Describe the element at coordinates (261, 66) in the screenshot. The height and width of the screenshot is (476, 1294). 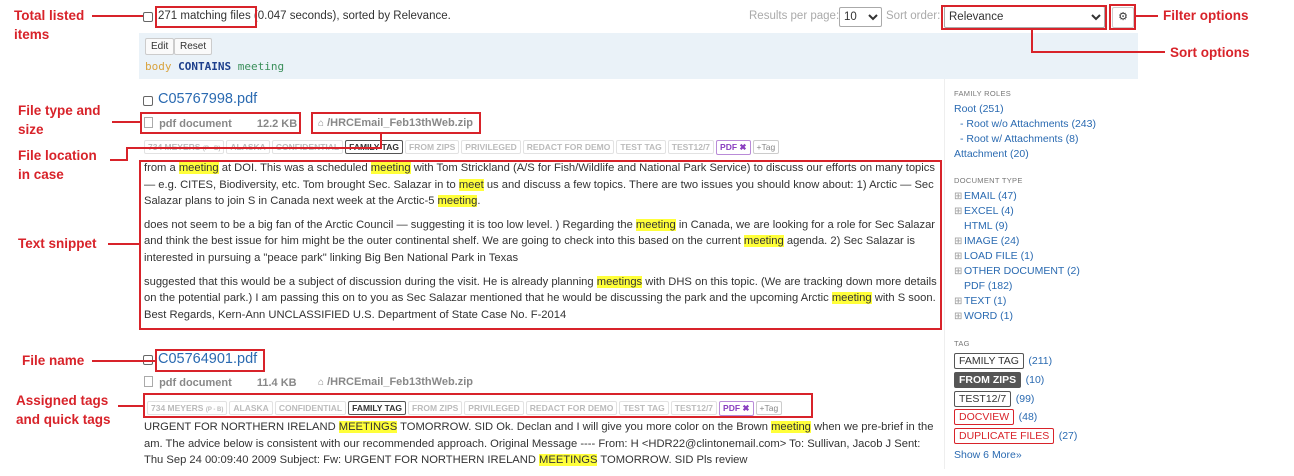
I see `query-term: meeting` at that location.